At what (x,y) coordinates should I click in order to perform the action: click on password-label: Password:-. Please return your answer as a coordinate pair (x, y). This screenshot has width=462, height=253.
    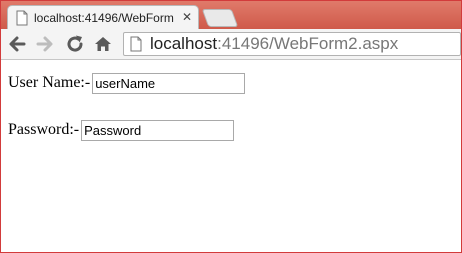
    Looking at the image, I should click on (44, 129).